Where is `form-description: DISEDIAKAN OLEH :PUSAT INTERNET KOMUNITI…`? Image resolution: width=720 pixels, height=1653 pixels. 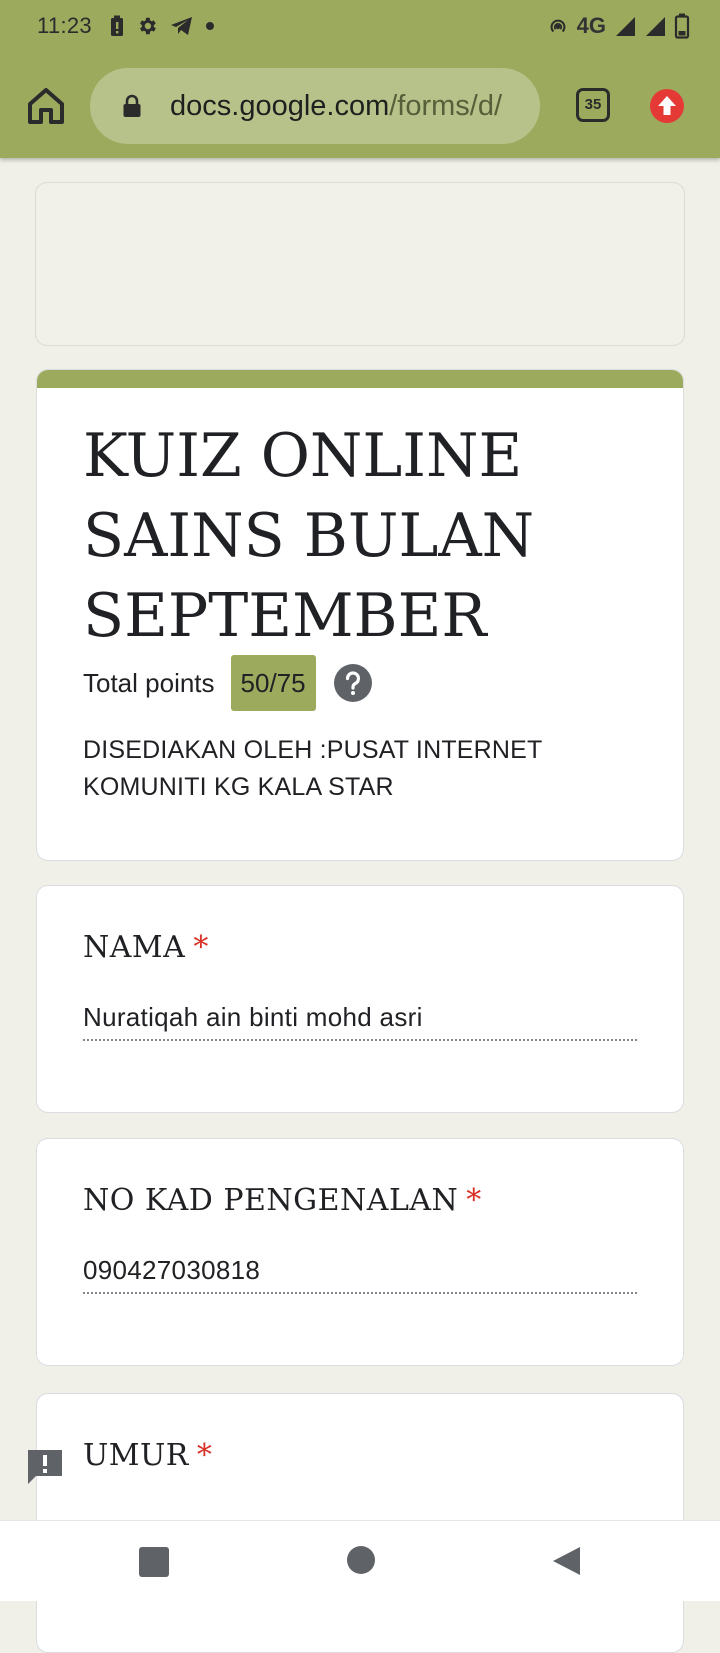 form-description: DISEDIAKAN OLEH :PUSAT INTERNET KOMUNITI… is located at coordinates (313, 768).